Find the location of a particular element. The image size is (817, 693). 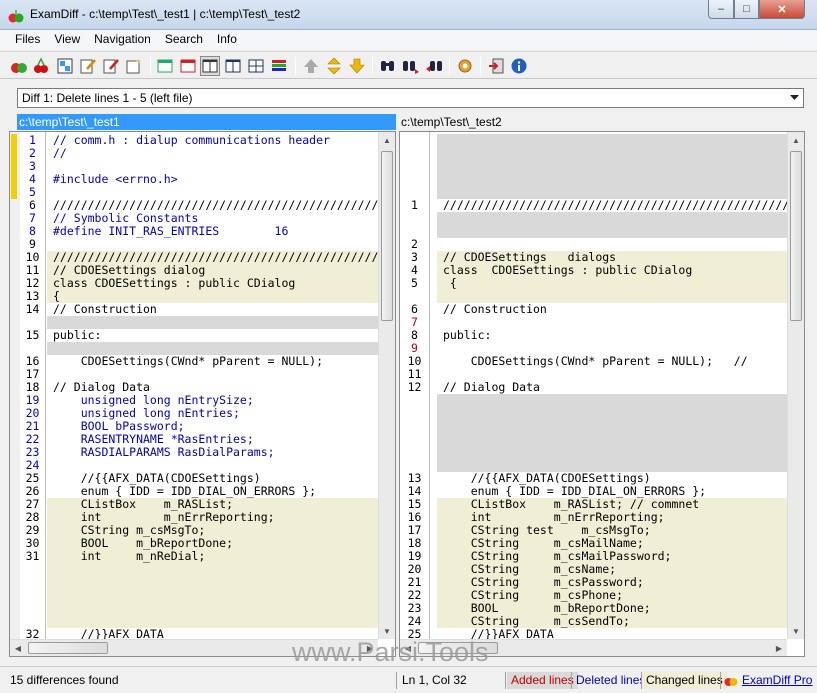

scroll-down-icon: ▼ is located at coordinates (796, 631).